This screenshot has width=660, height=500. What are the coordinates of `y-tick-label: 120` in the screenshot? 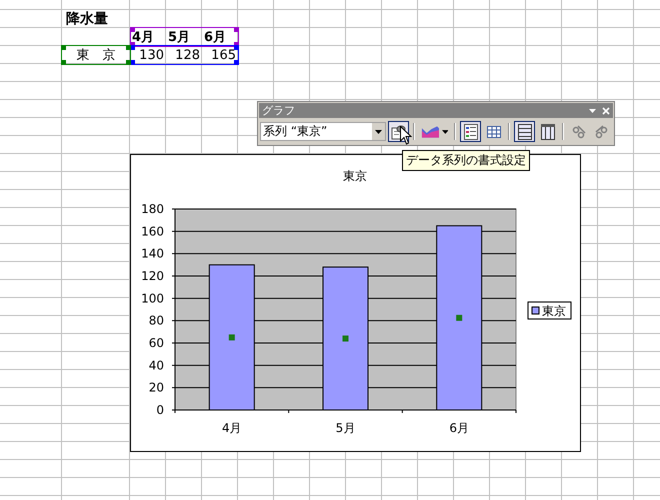 It's located at (152, 276).